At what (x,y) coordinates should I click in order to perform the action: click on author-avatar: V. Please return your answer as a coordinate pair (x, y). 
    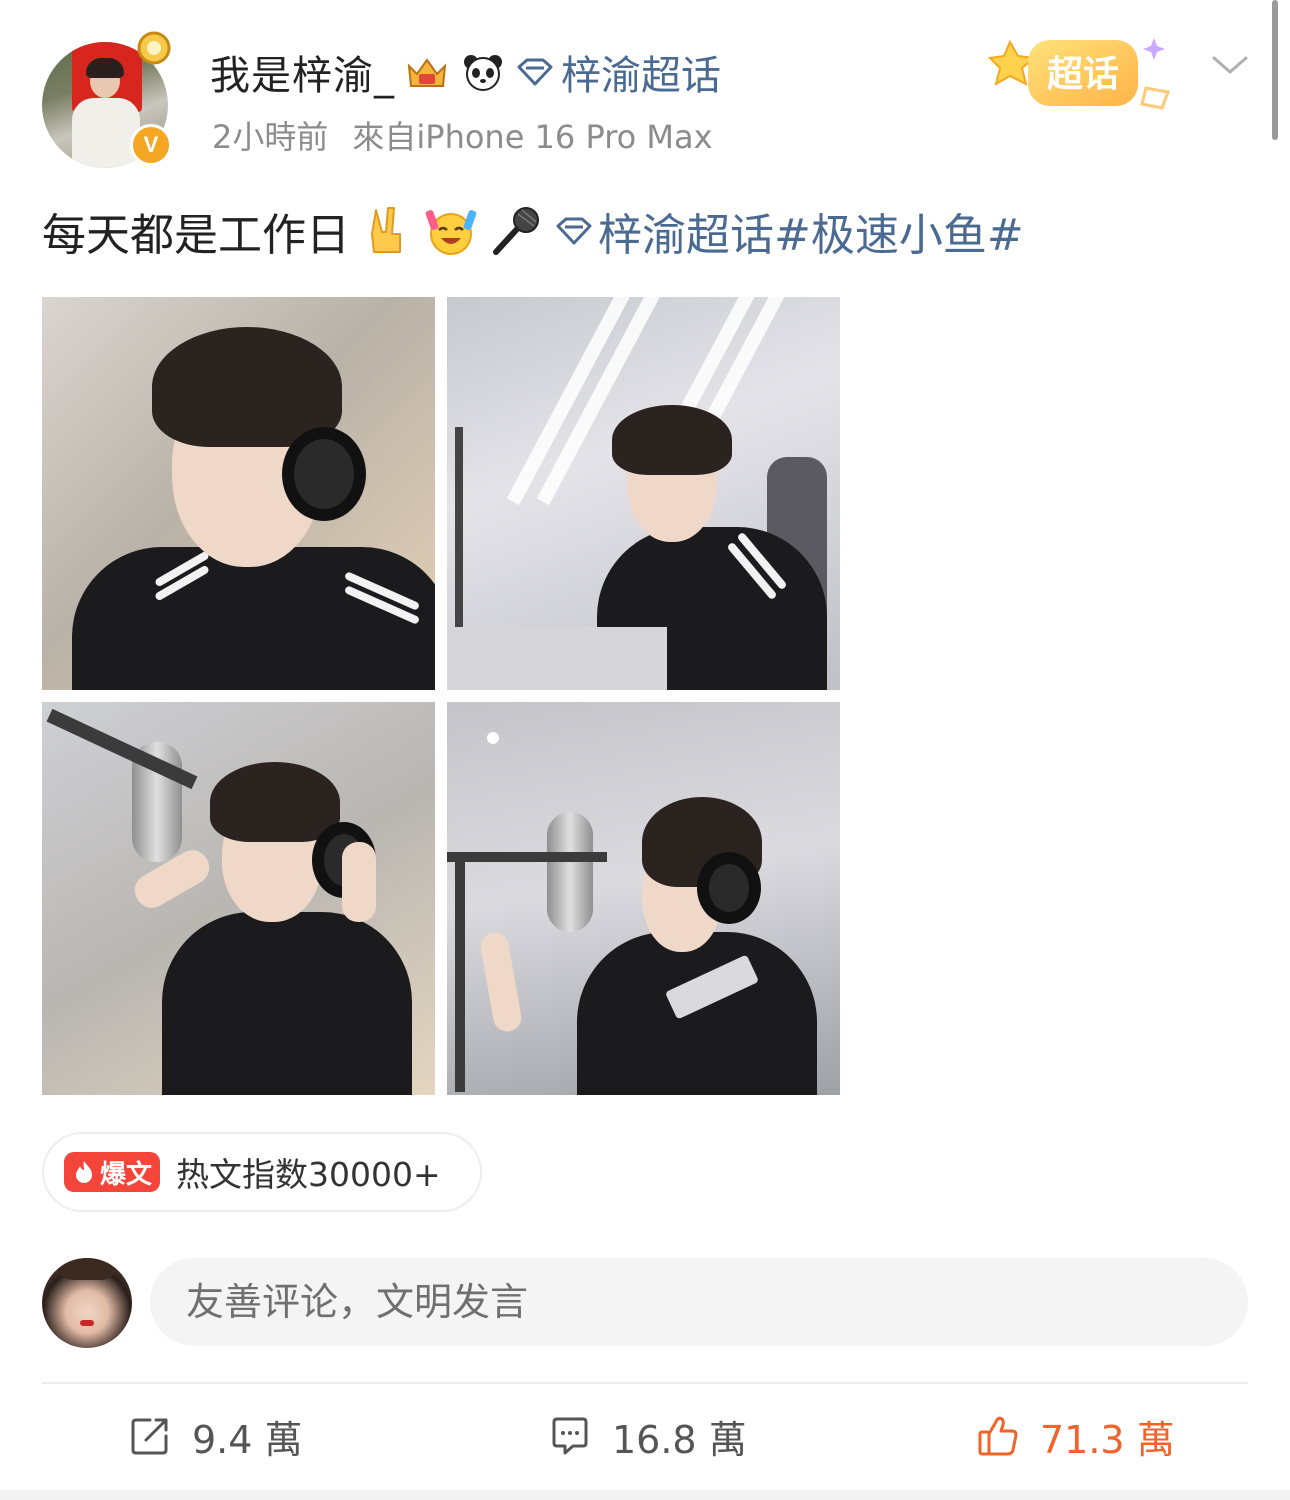
    Looking at the image, I should click on (107, 100).